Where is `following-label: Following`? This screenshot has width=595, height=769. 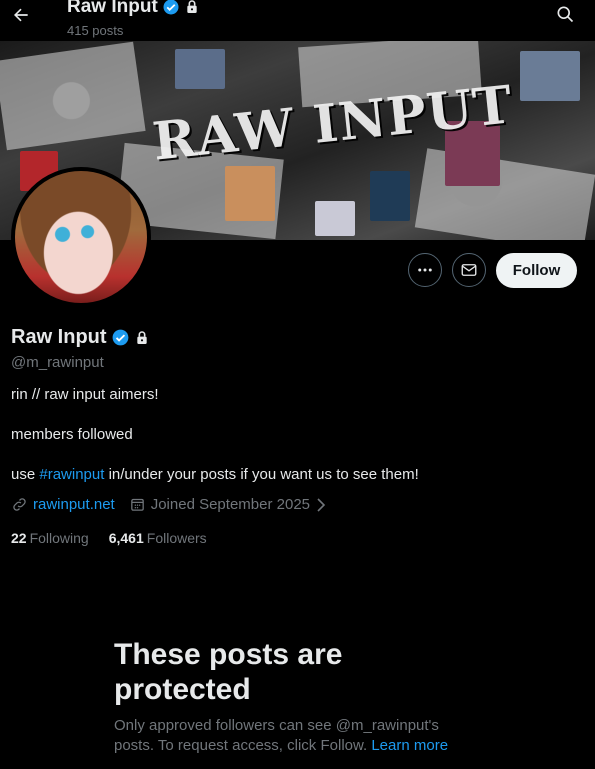
following-label: Following is located at coordinates (59, 538).